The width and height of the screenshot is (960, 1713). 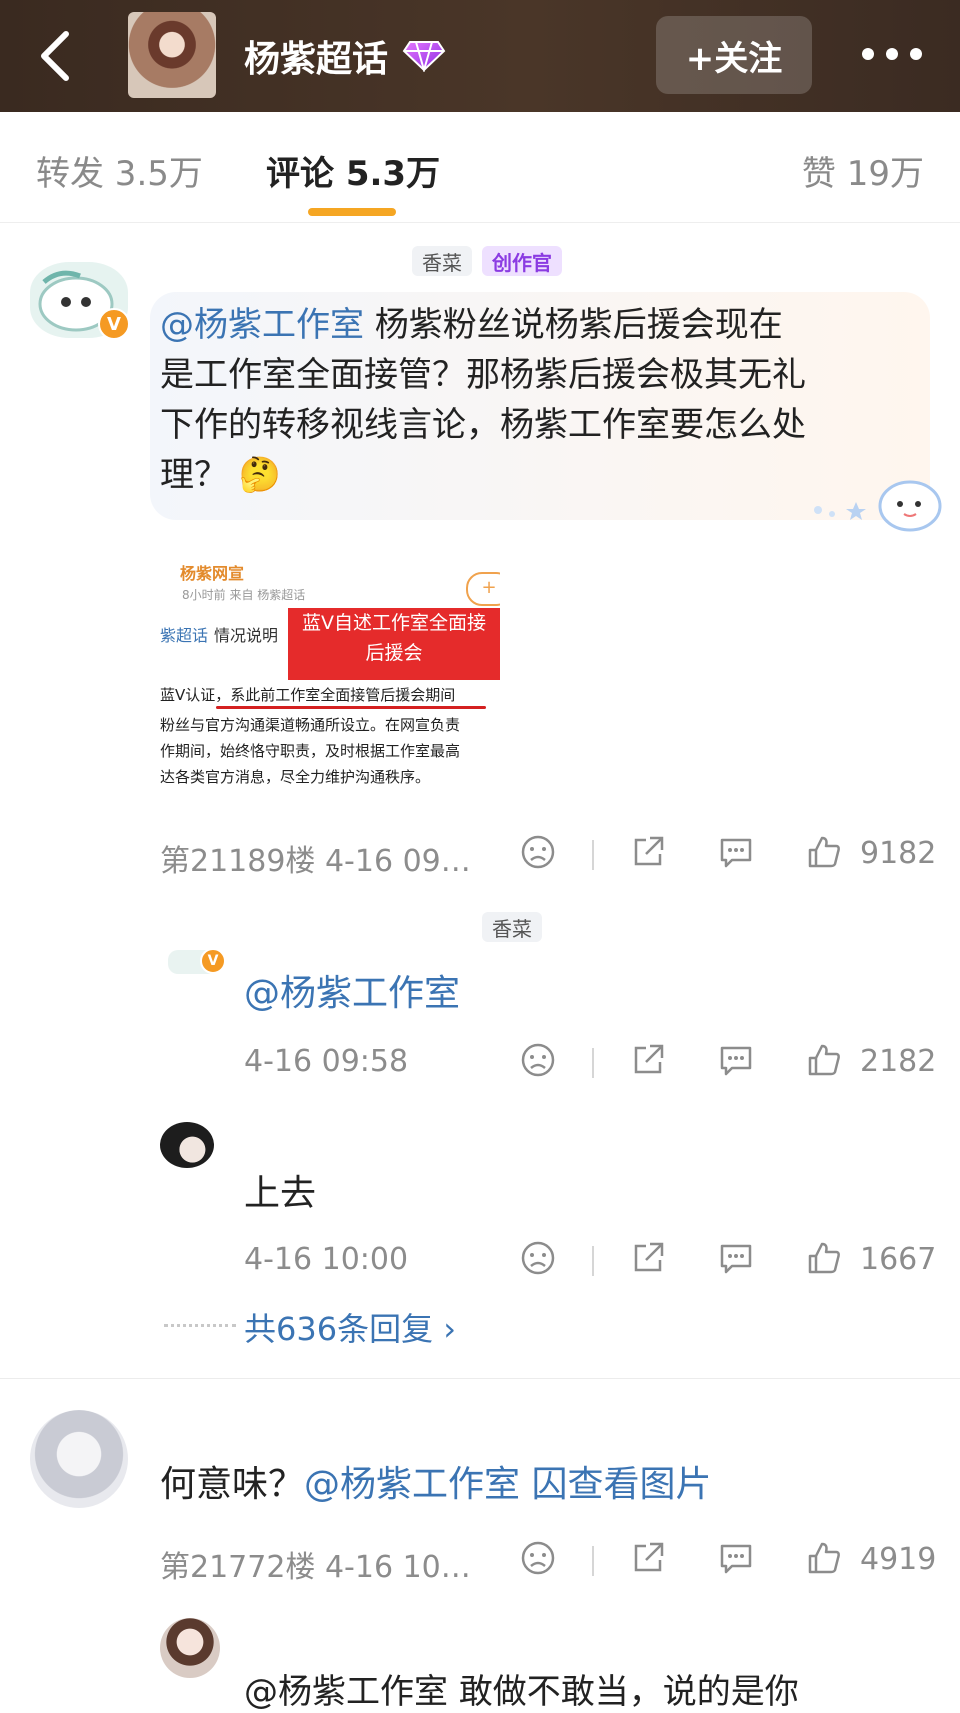 What do you see at coordinates (172, 55) in the screenshot?
I see `supertopic-avatar` at bounding box center [172, 55].